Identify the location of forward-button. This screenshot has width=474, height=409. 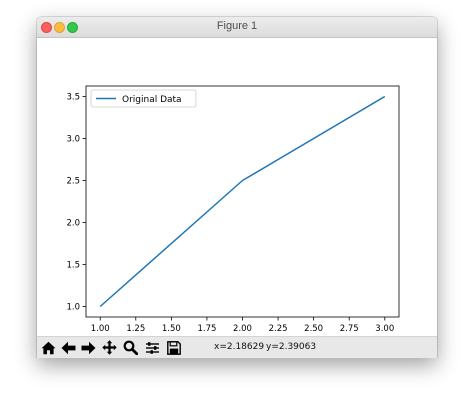
(88, 347).